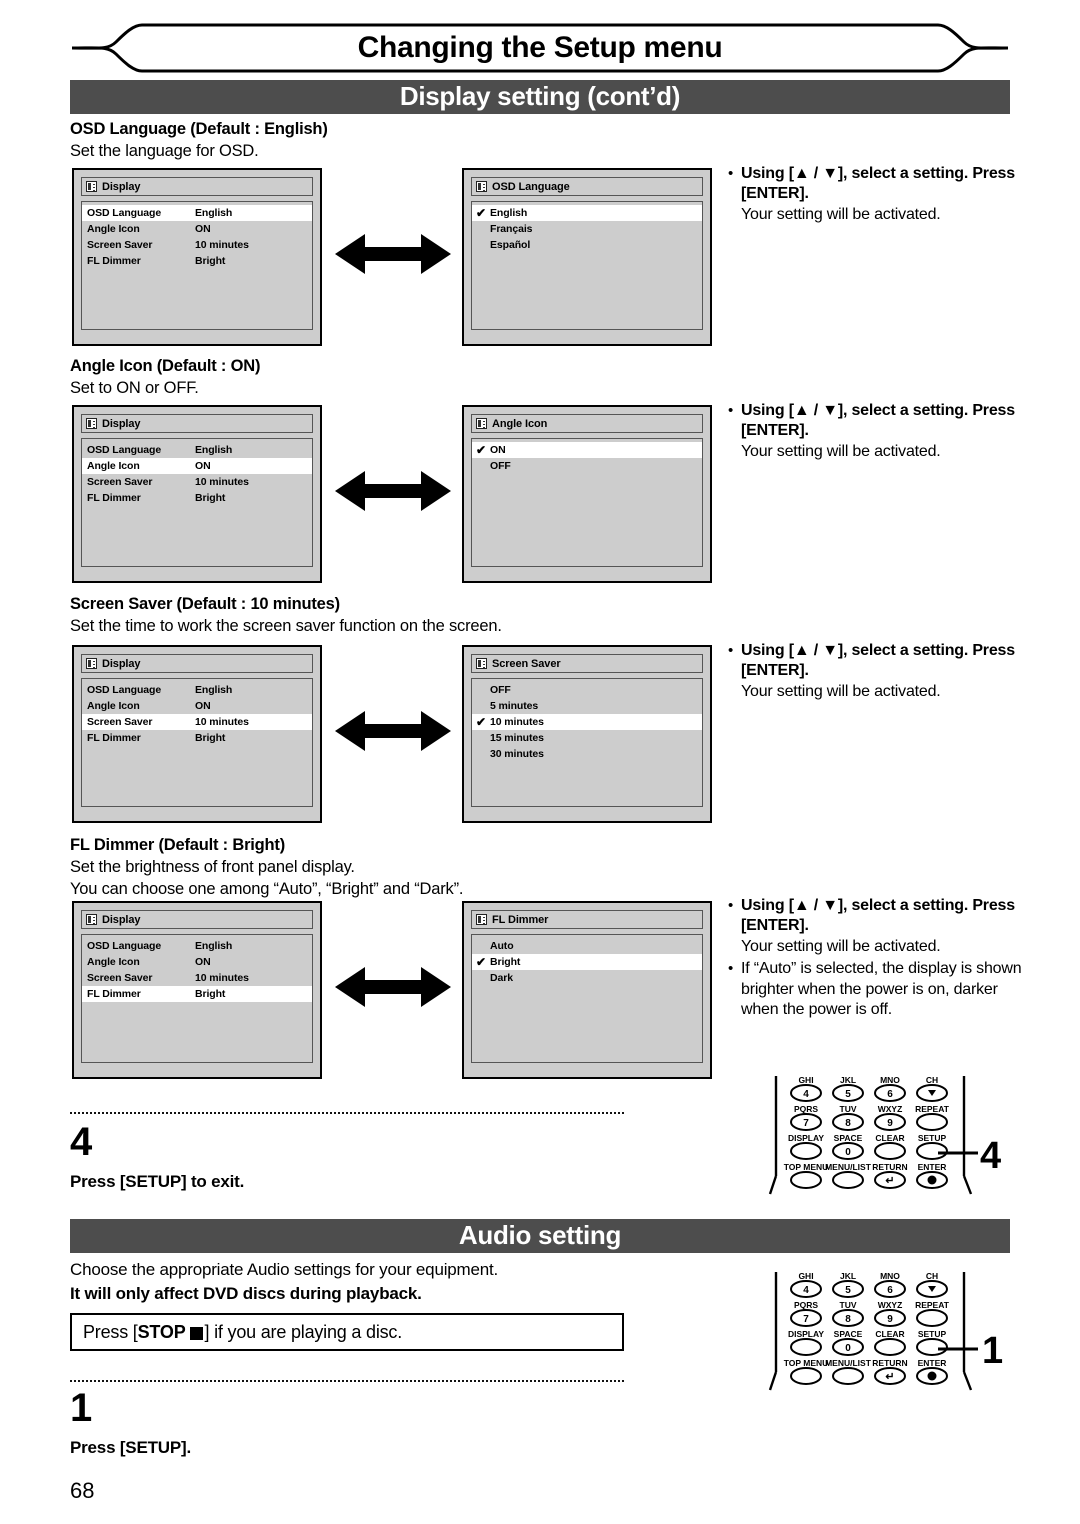 The width and height of the screenshot is (1080, 1524). What do you see at coordinates (82, 1490) in the screenshot?
I see `page-number: 68` at bounding box center [82, 1490].